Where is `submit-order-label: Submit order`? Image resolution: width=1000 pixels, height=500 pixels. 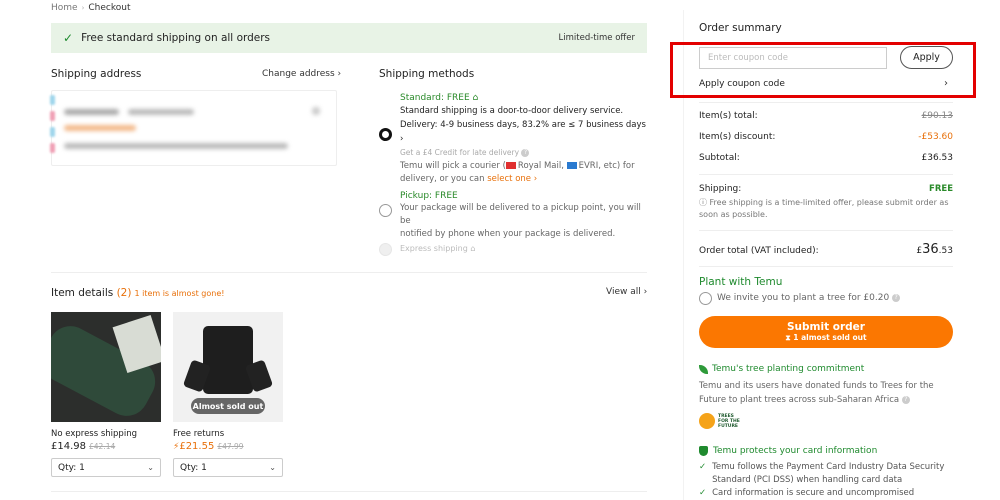 submit-order-label: Submit order is located at coordinates (826, 327).